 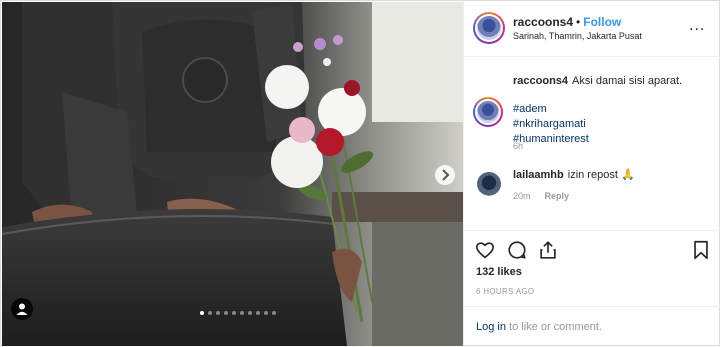 I want to click on hashtag-link: #nkrihargamati, so click(x=551, y=124).